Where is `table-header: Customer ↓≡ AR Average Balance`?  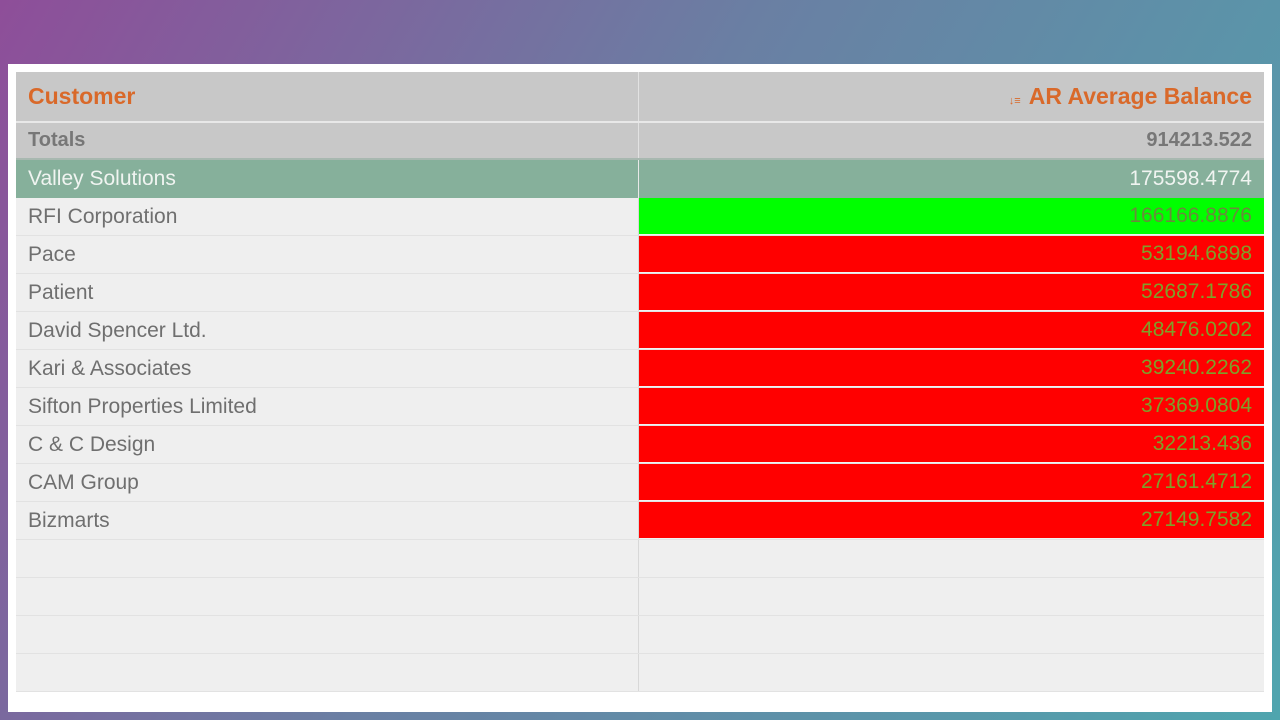 table-header: Customer ↓≡ AR Average Balance is located at coordinates (640, 97).